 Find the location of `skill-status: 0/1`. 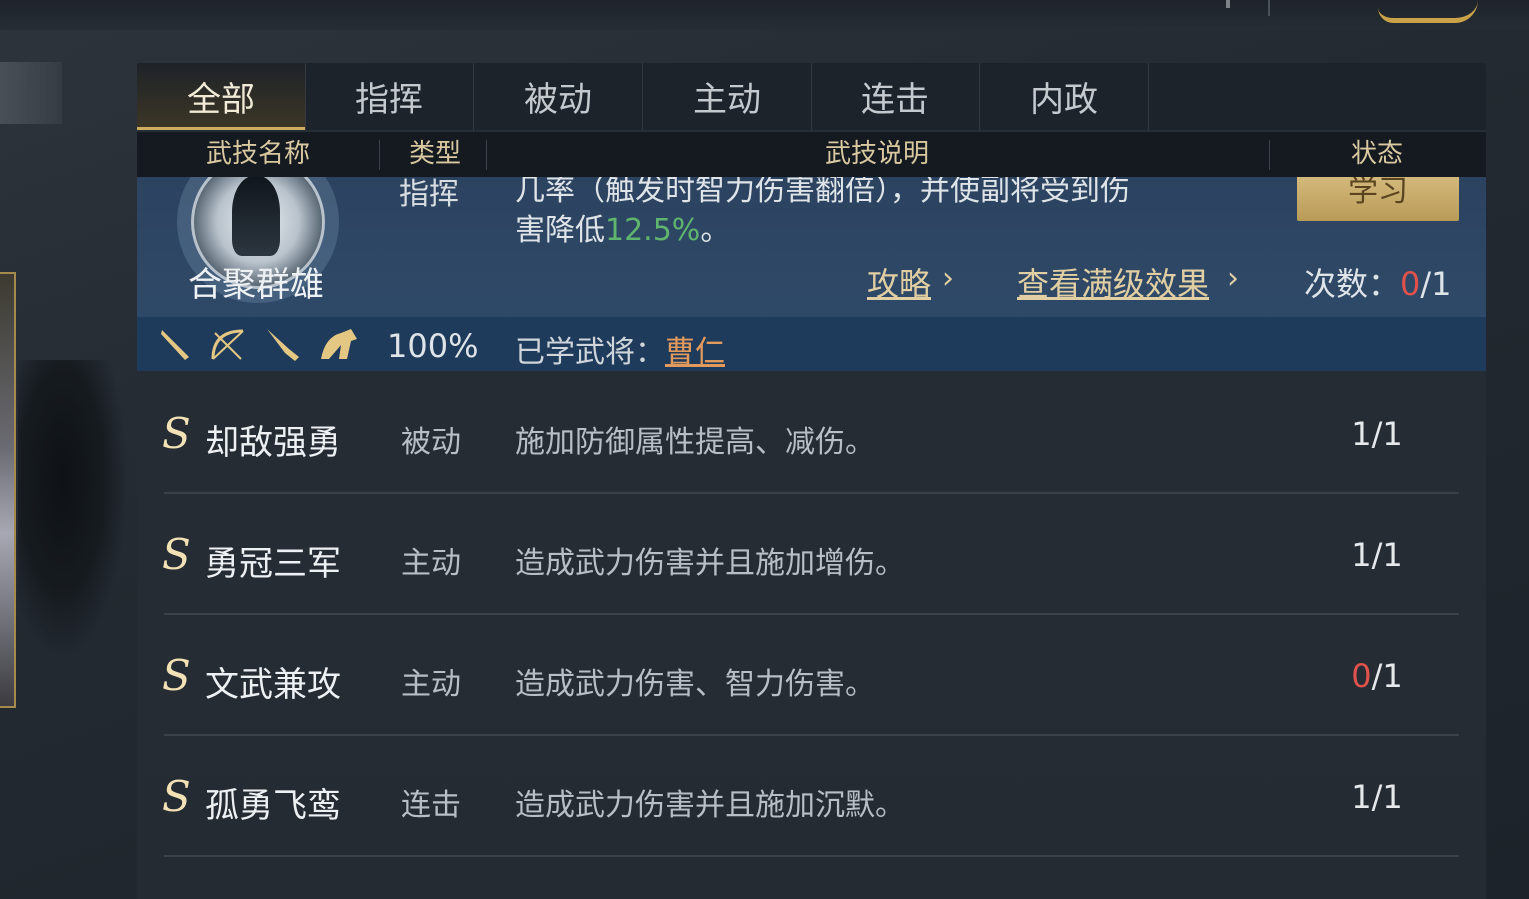

skill-status: 0/1 is located at coordinates (1377, 676).